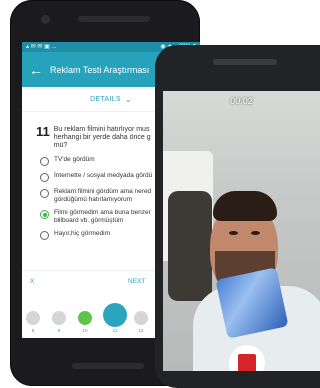 The image size is (320, 388). I want to click on pager-number: 9, so click(59, 330).